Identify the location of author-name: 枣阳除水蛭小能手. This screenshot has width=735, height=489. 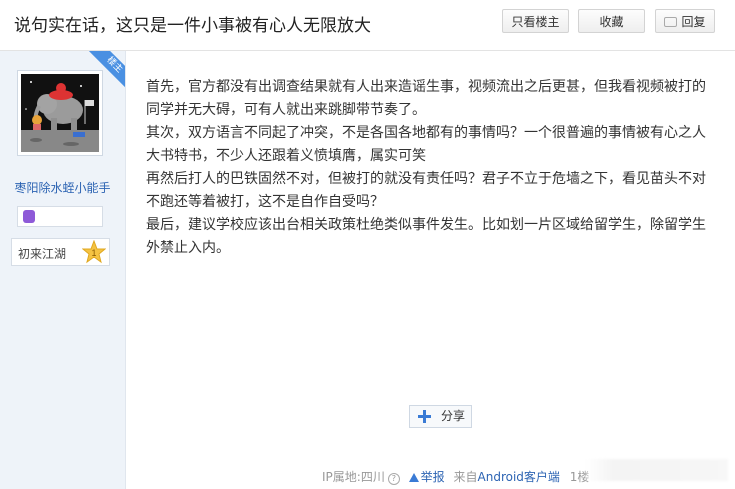
(62, 187).